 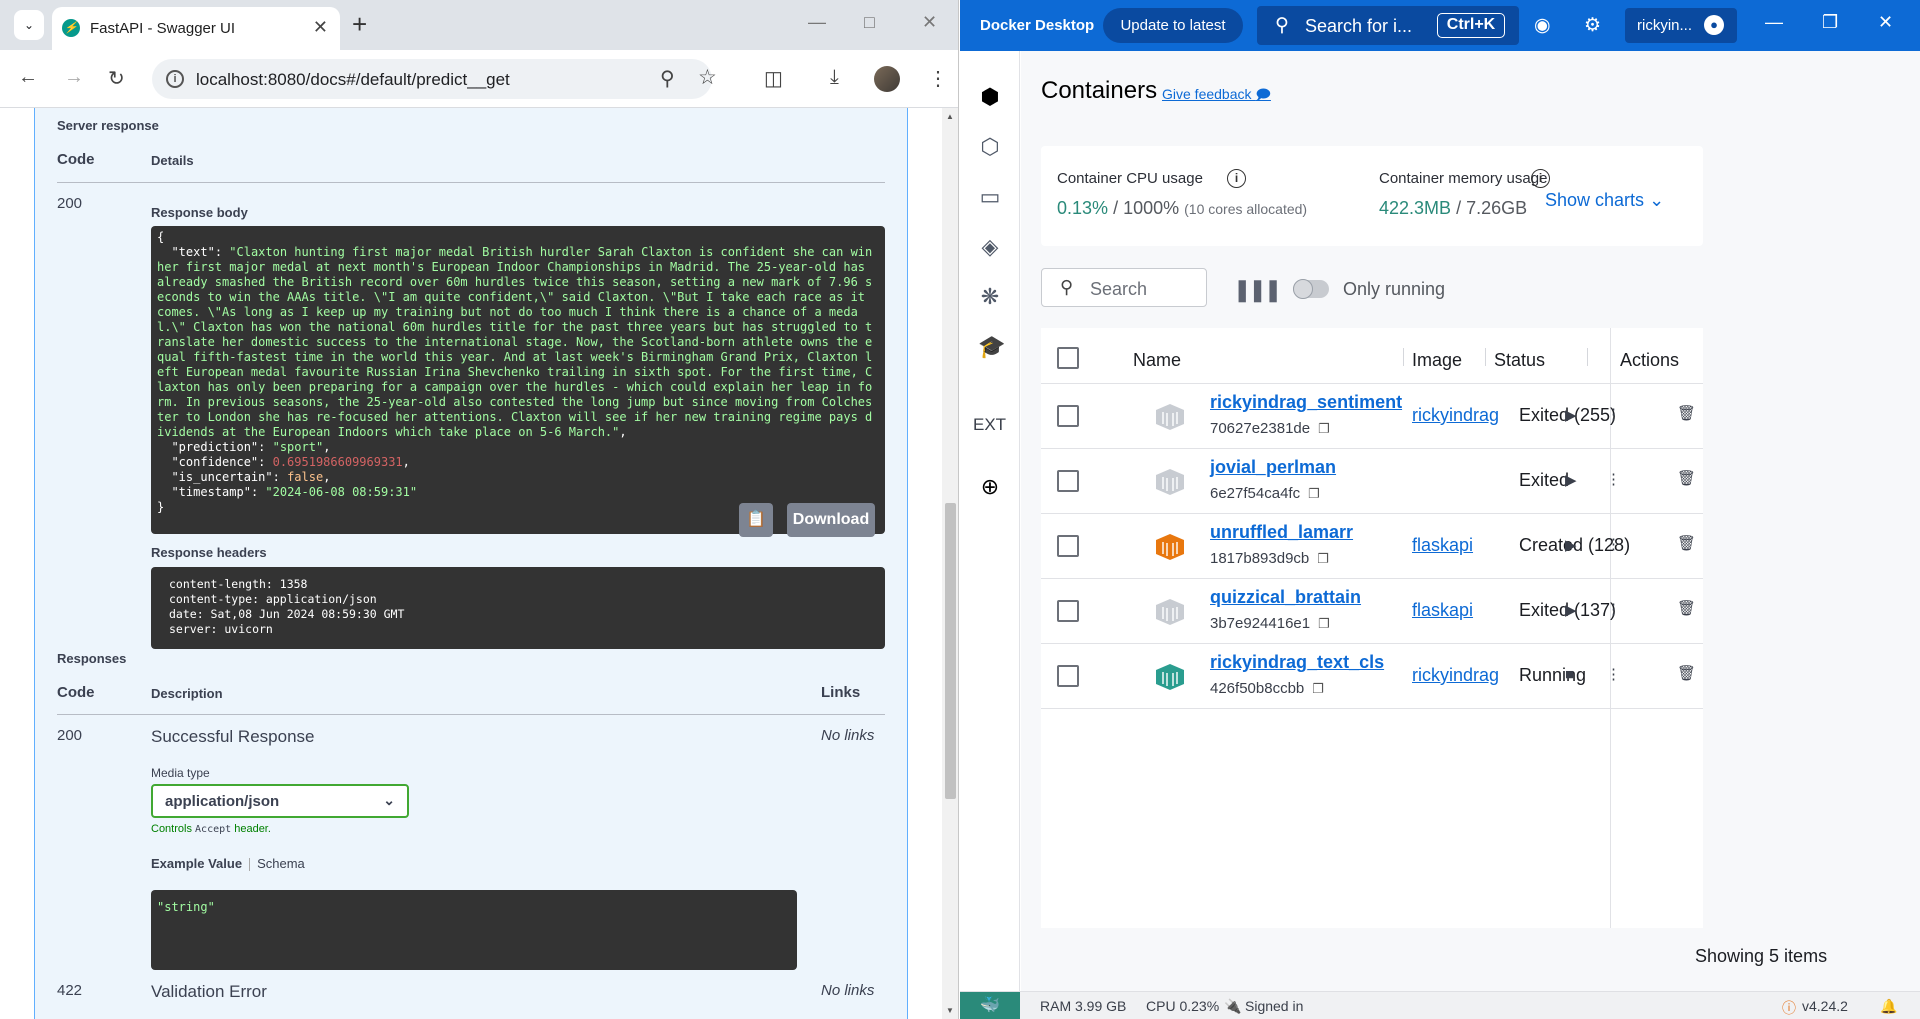 What do you see at coordinates (1681, 25) in the screenshot?
I see `user-account-button: rickyin... ●` at bounding box center [1681, 25].